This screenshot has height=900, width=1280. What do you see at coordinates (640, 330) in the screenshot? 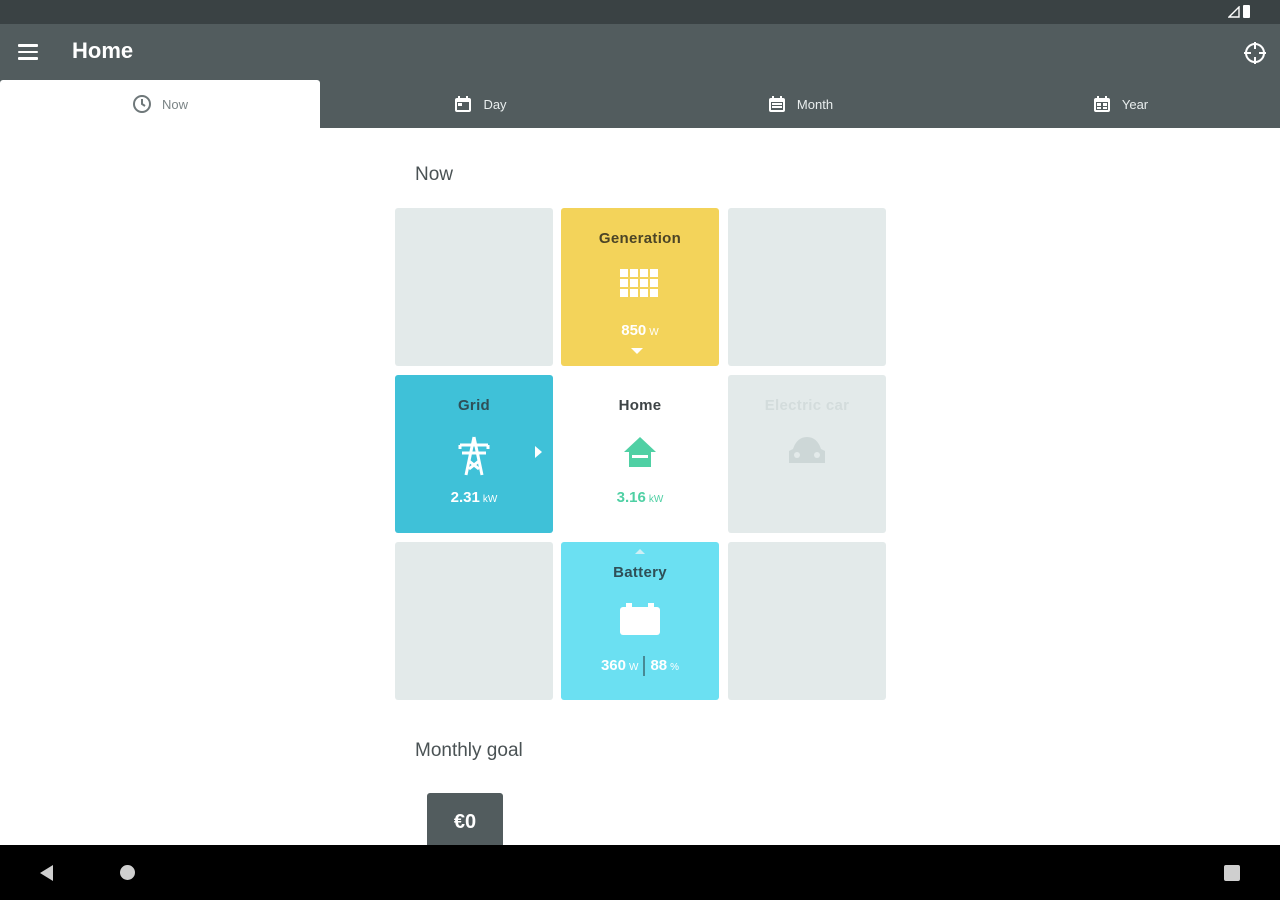
I see `generation-value: 850 W` at bounding box center [640, 330].